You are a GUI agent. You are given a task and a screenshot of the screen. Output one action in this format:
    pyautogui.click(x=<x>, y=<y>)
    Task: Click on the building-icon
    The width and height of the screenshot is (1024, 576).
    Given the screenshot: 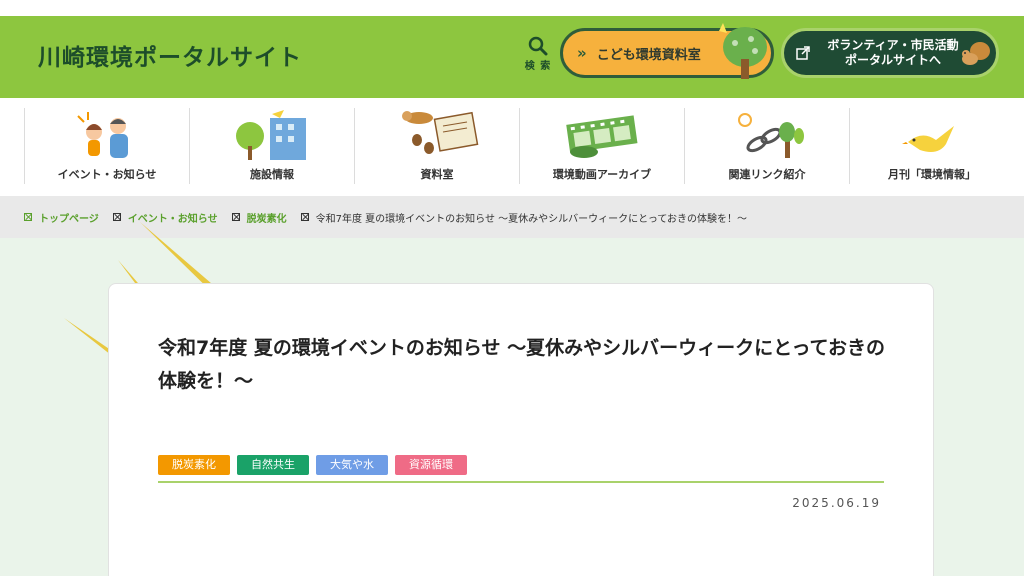 What is the action you would take?
    pyautogui.click(x=272, y=134)
    